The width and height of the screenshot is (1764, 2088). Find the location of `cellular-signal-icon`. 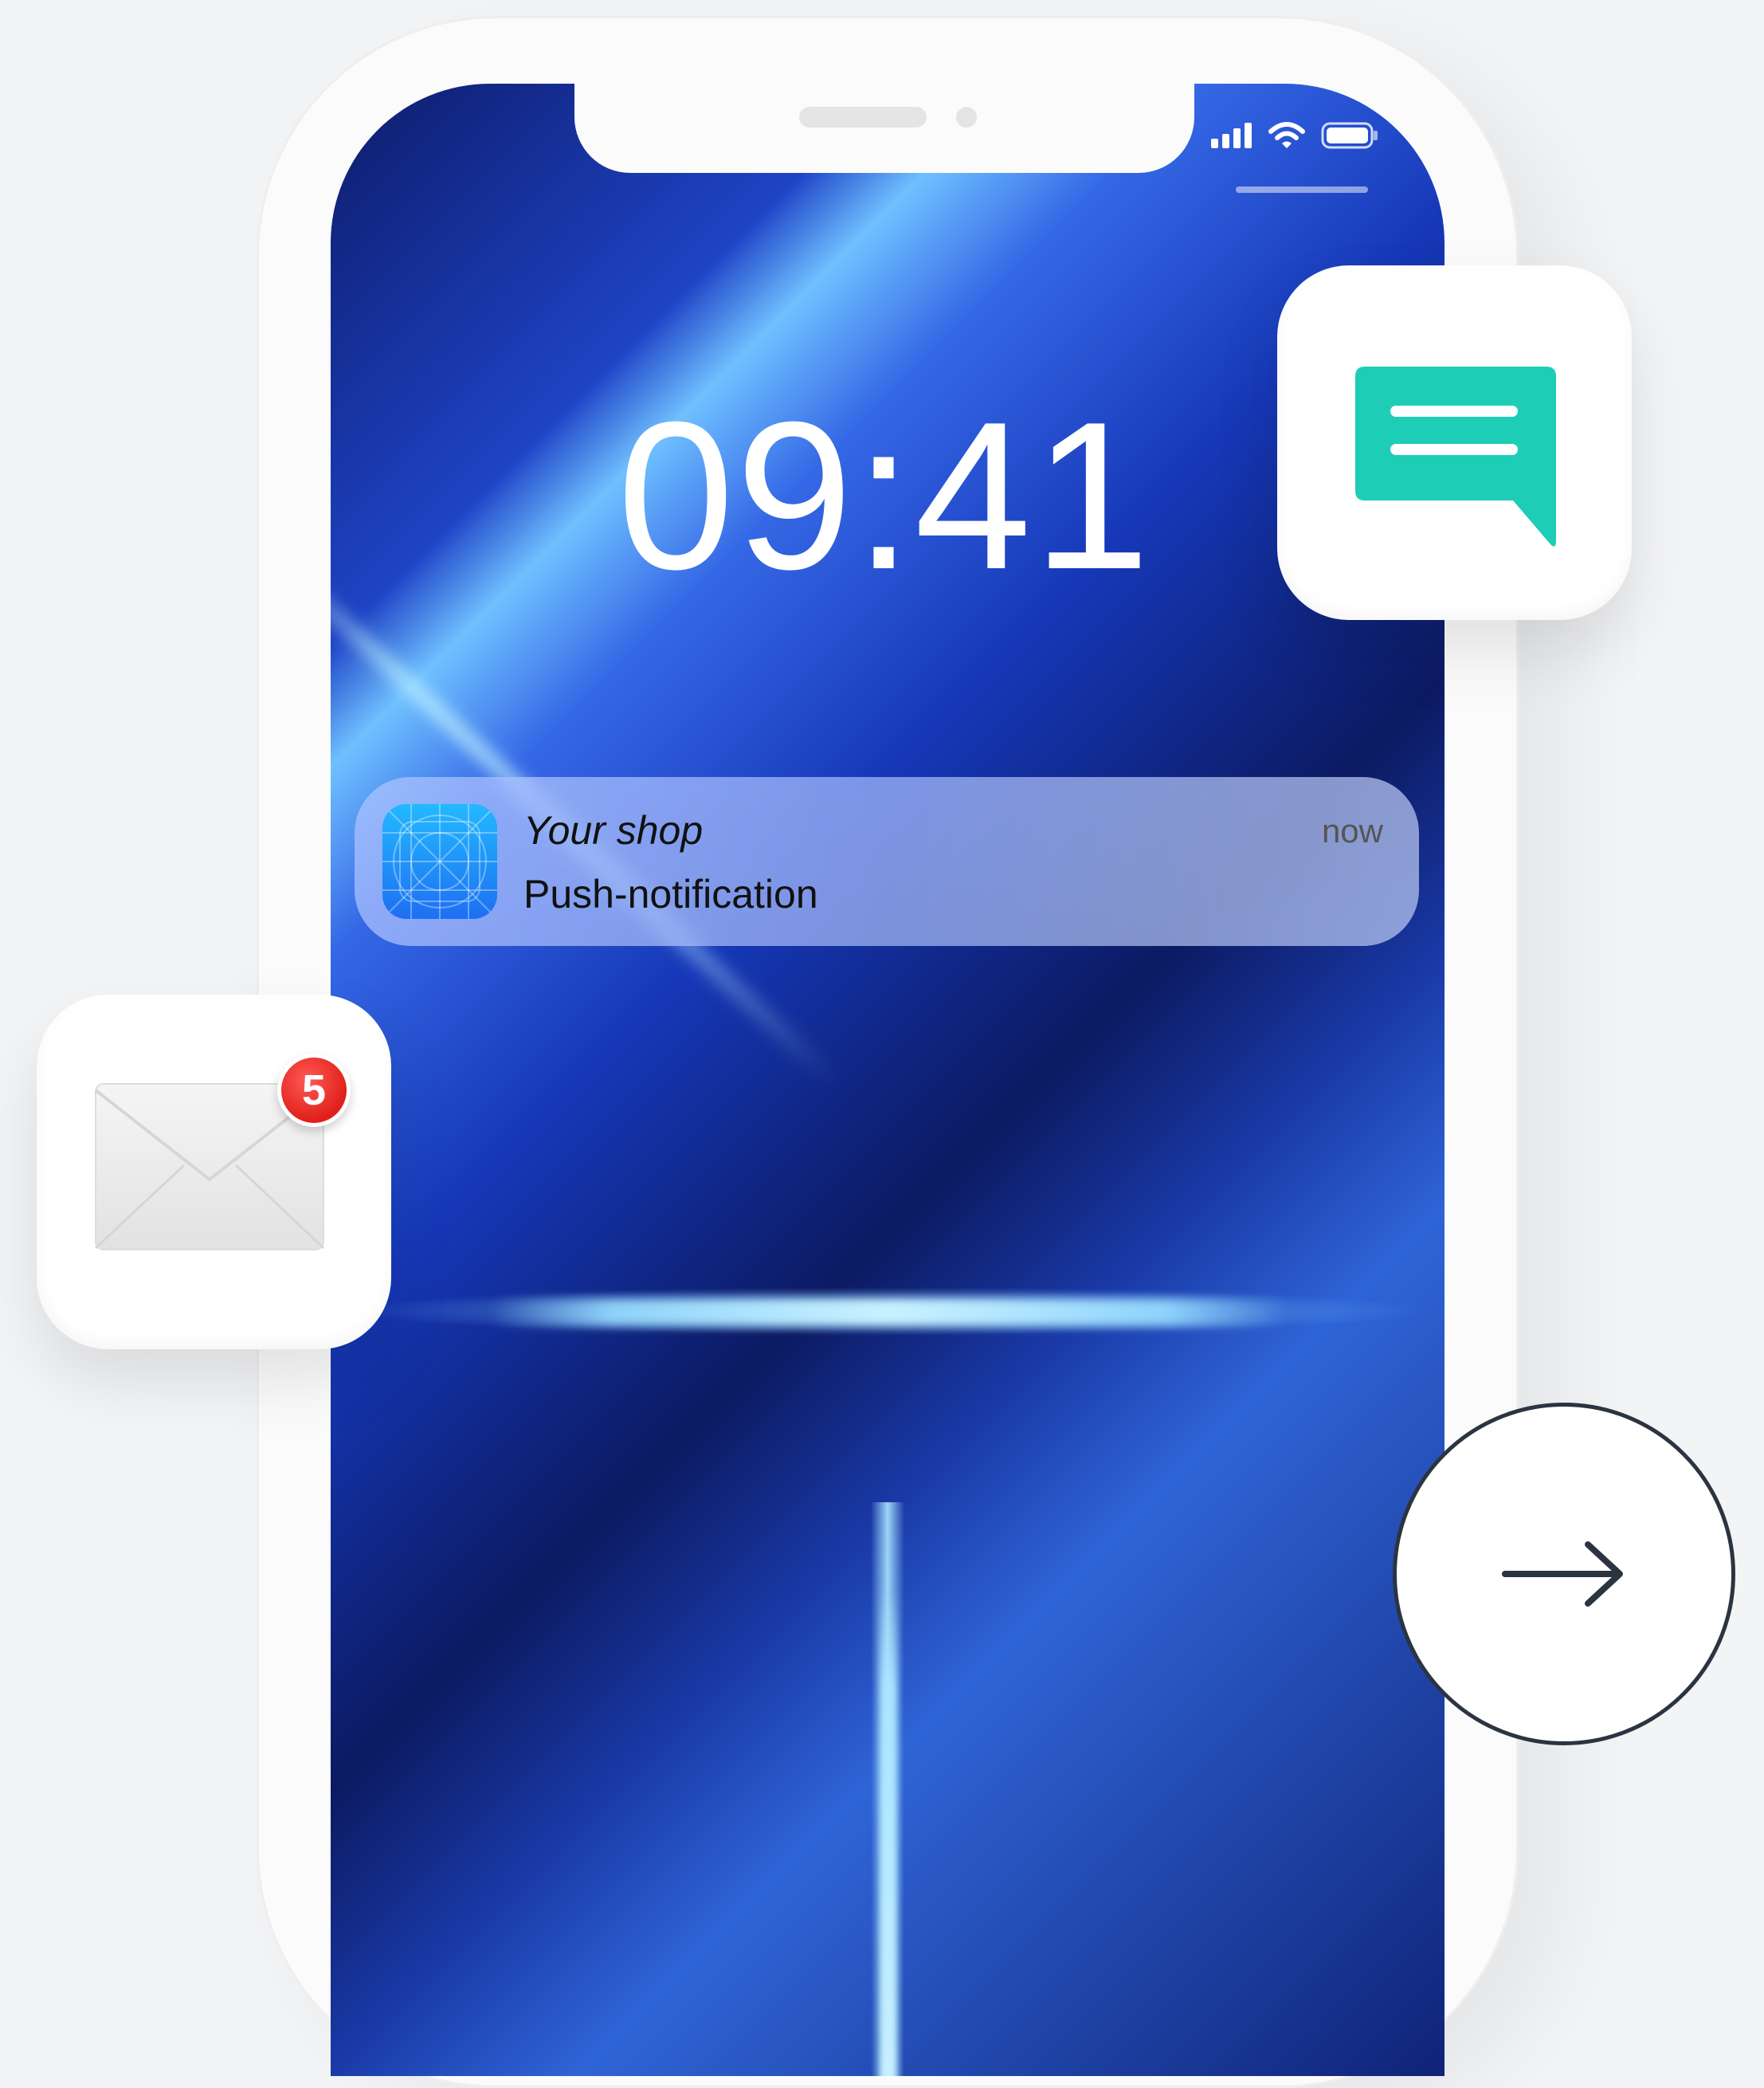

cellular-signal-icon is located at coordinates (1231, 135).